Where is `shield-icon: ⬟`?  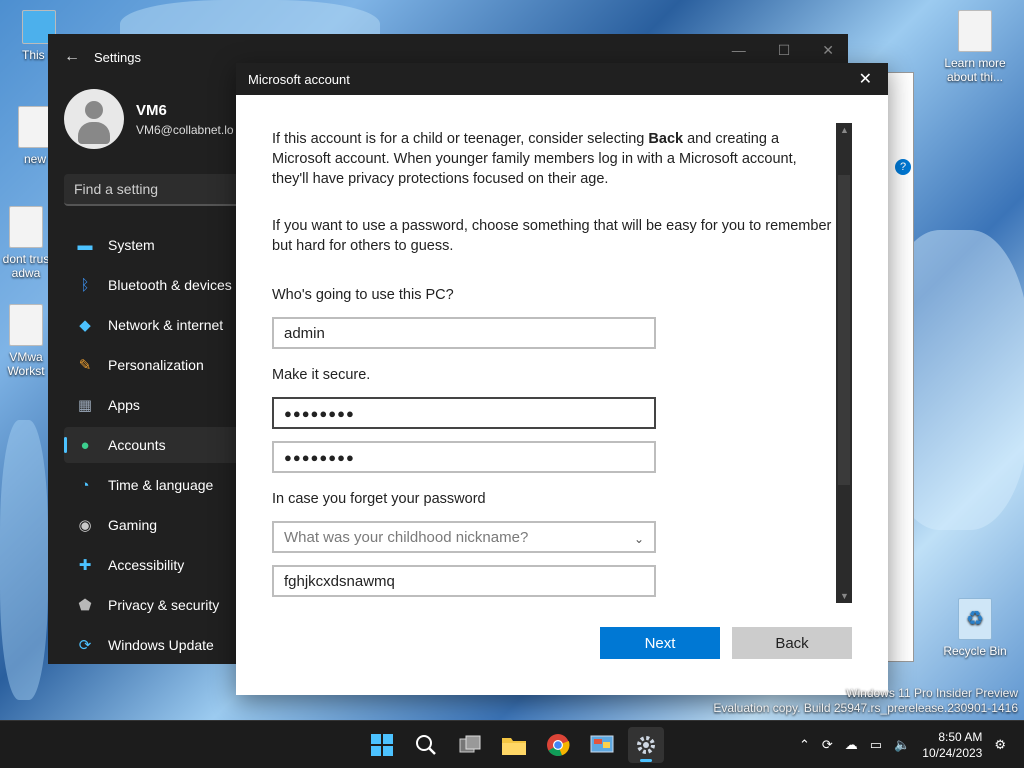 shield-icon: ⬟ is located at coordinates (85, 605).